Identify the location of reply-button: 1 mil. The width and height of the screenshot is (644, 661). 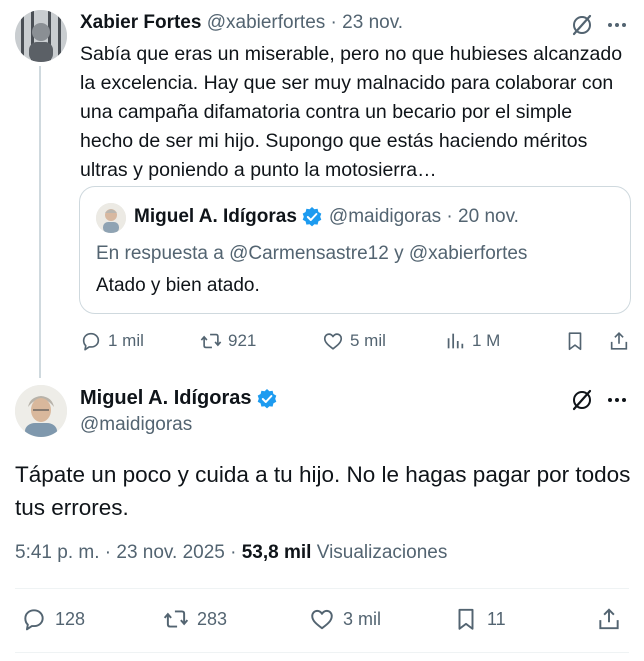
(112, 341).